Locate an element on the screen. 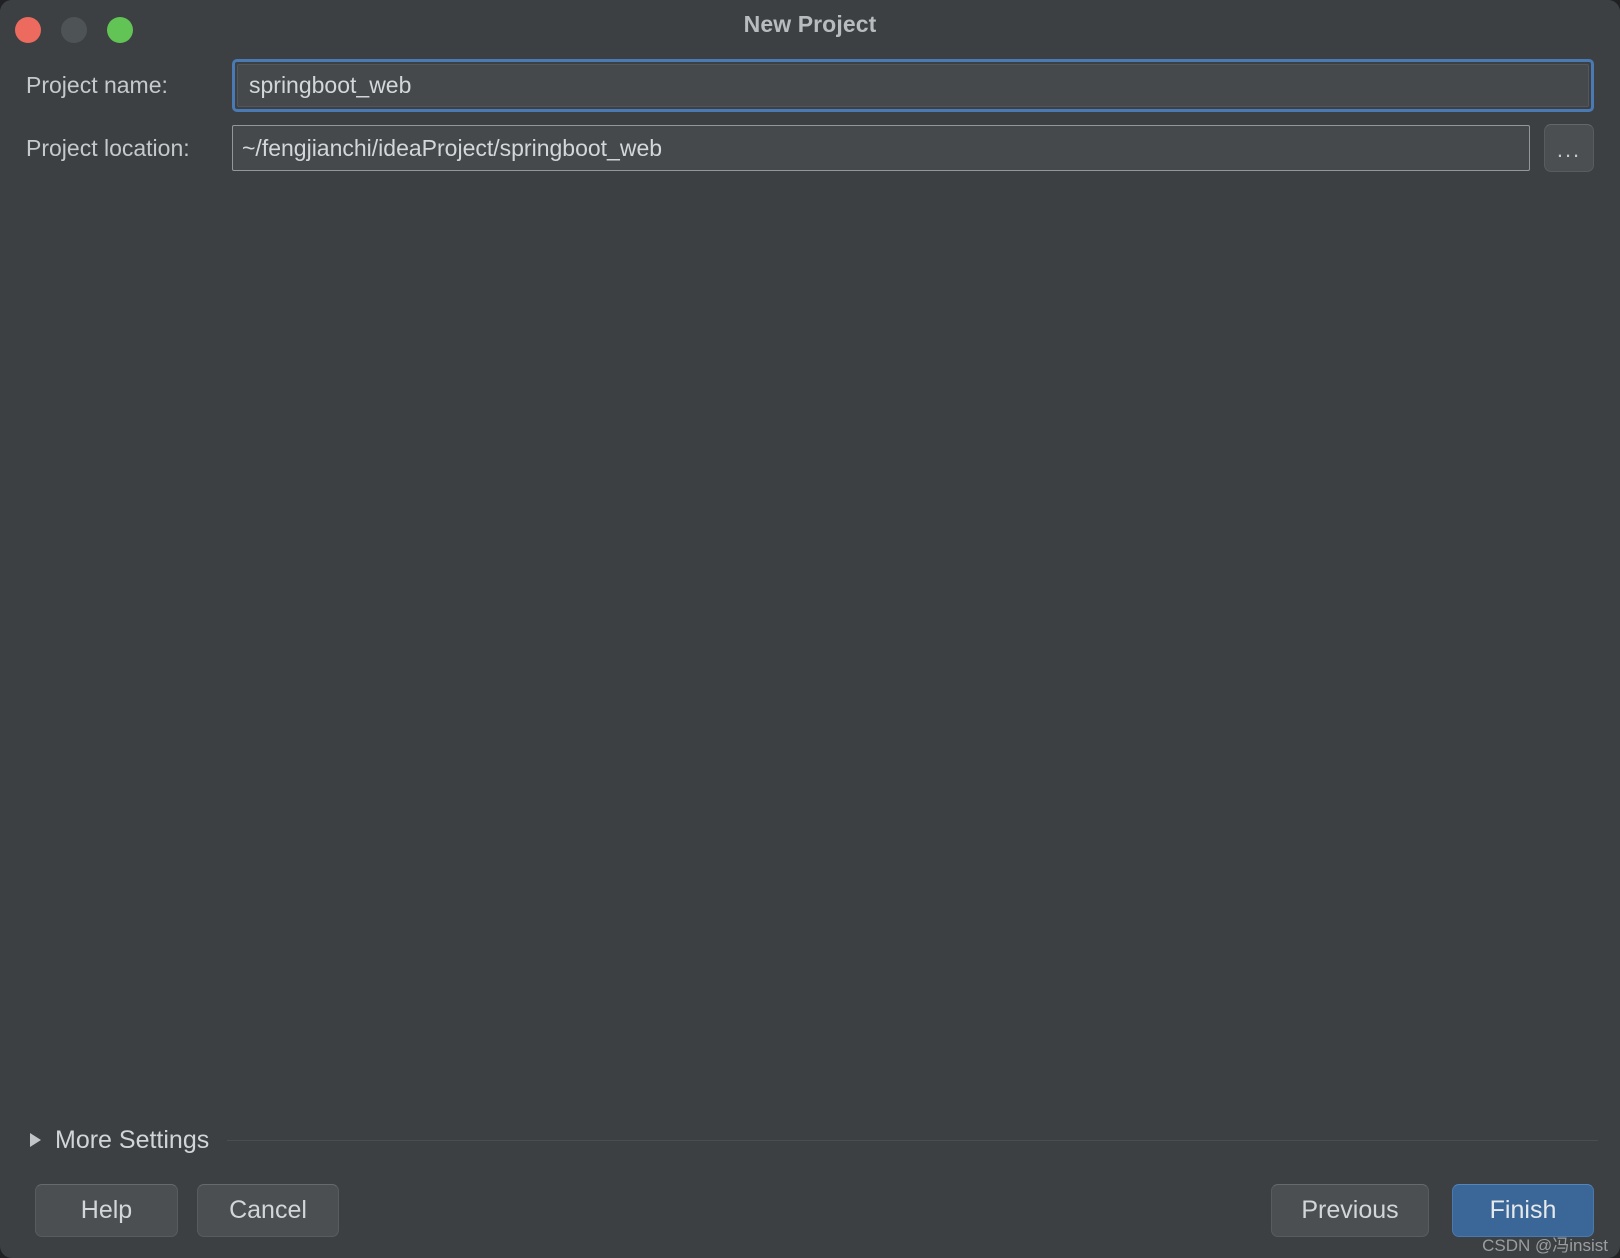 This screenshot has width=1620, height=1258. previous-button: Previous is located at coordinates (1350, 1210).